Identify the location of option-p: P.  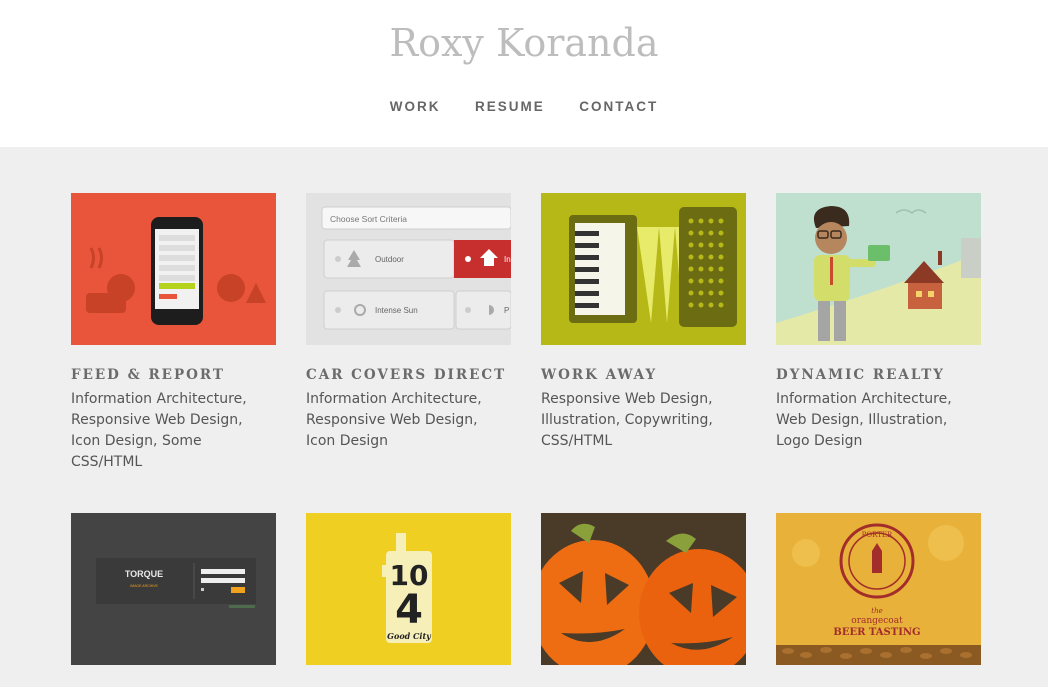
(506, 310).